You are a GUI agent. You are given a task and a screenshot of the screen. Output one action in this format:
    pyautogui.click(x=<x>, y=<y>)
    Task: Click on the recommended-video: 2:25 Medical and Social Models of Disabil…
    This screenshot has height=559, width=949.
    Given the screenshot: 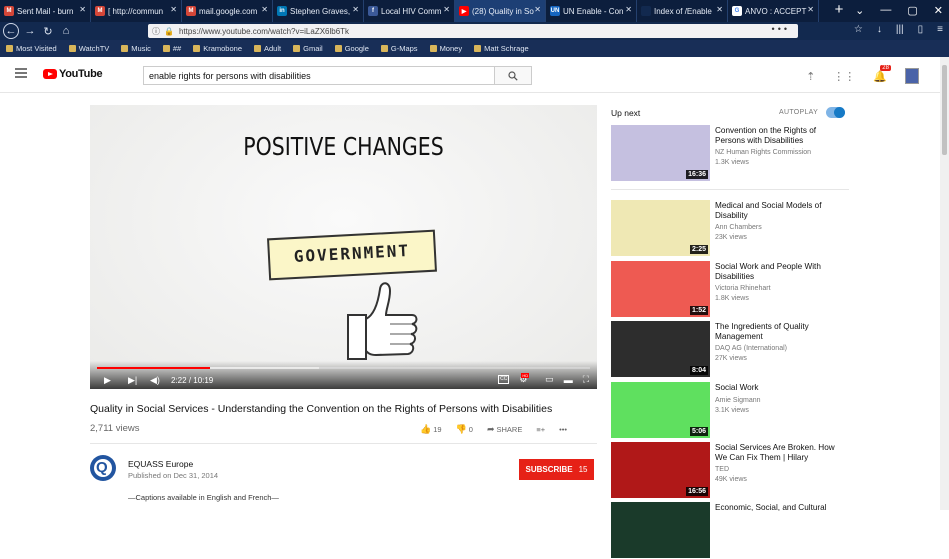 What is the action you would take?
    pyautogui.click(x=731, y=228)
    